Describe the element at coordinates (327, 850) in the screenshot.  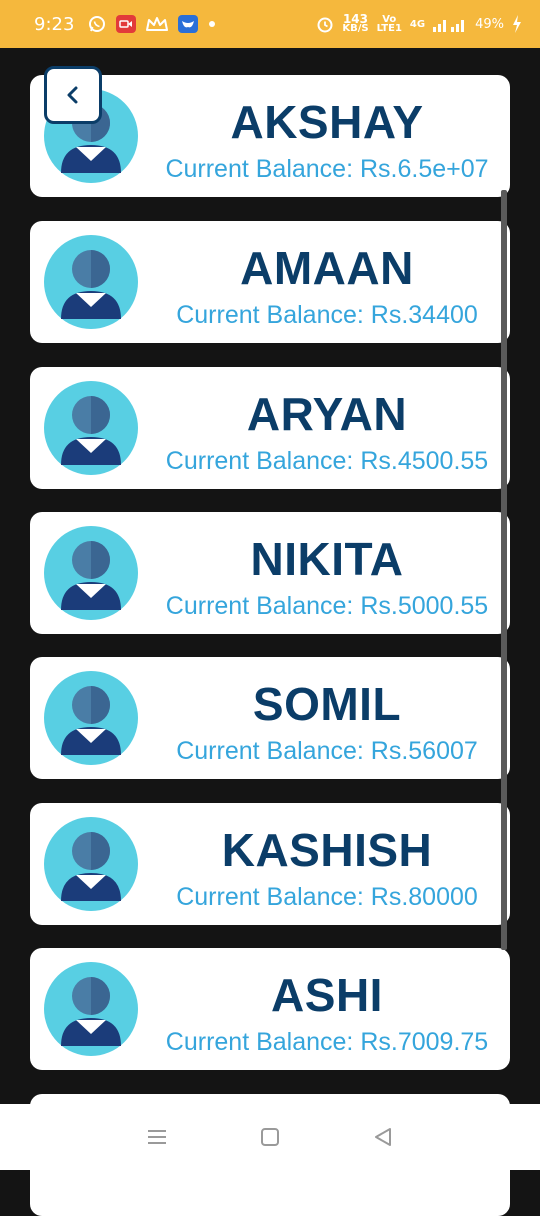
I see `customer-name: KASHISH` at that location.